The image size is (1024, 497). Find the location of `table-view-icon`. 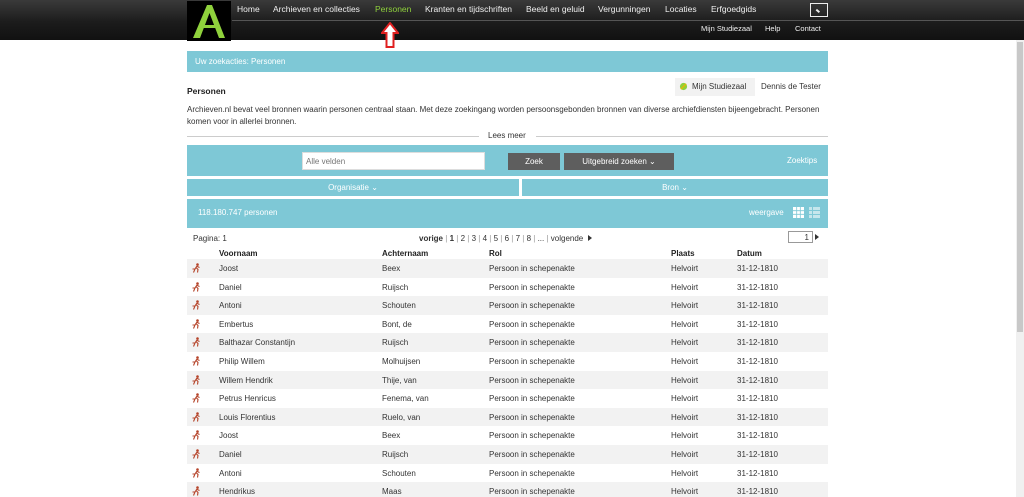

table-view-icon is located at coordinates (798, 212).